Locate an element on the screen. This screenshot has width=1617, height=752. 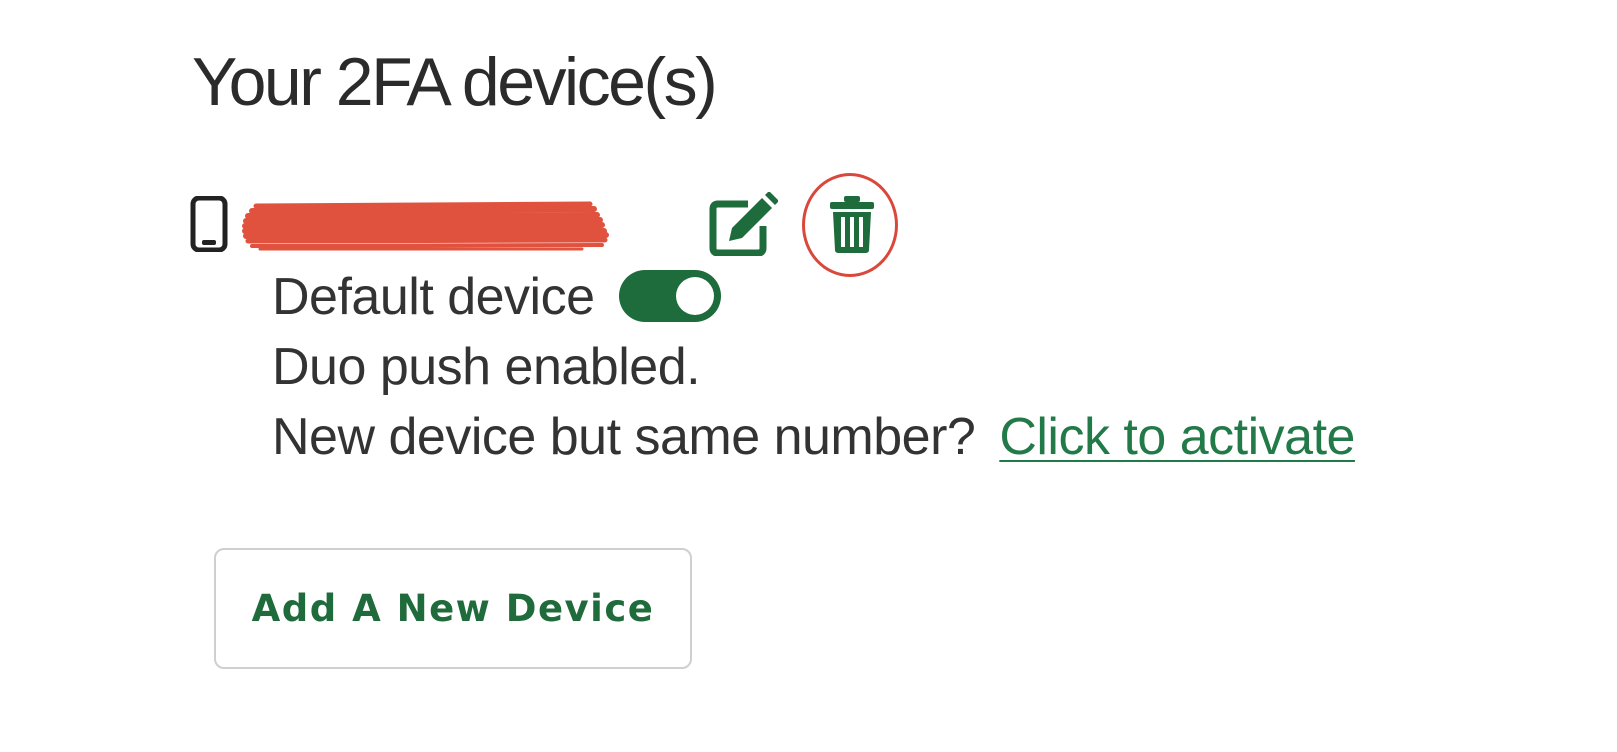
default-device-label: Default device is located at coordinates (433, 297).